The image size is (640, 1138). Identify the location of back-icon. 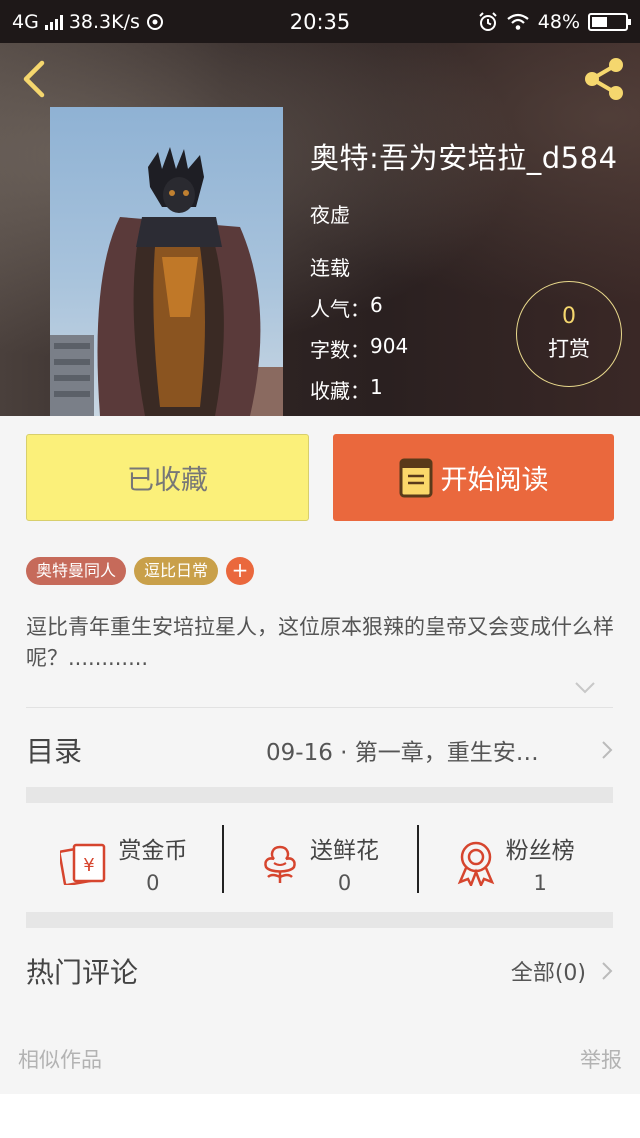
(34, 79).